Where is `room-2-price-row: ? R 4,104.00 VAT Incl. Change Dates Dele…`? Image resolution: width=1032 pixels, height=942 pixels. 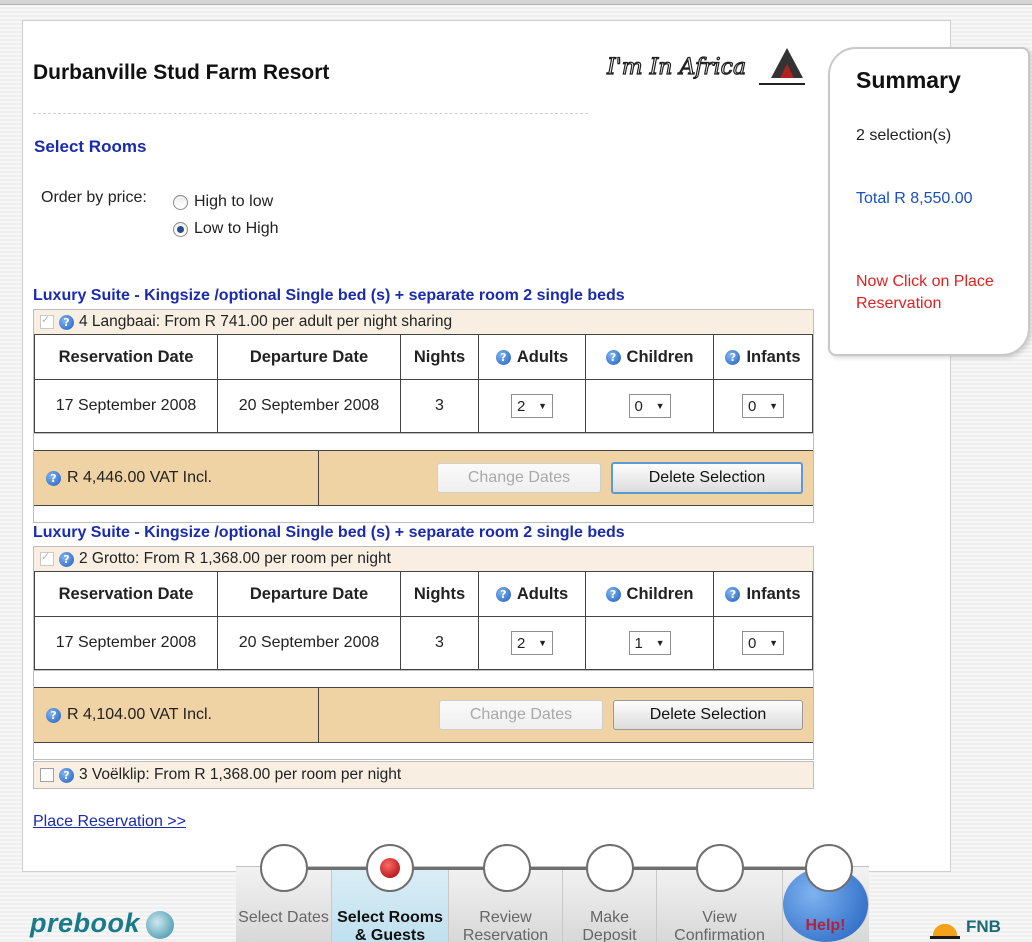 room-2-price-row: ? R 4,104.00 VAT Incl. Change Dates Dele… is located at coordinates (423, 715).